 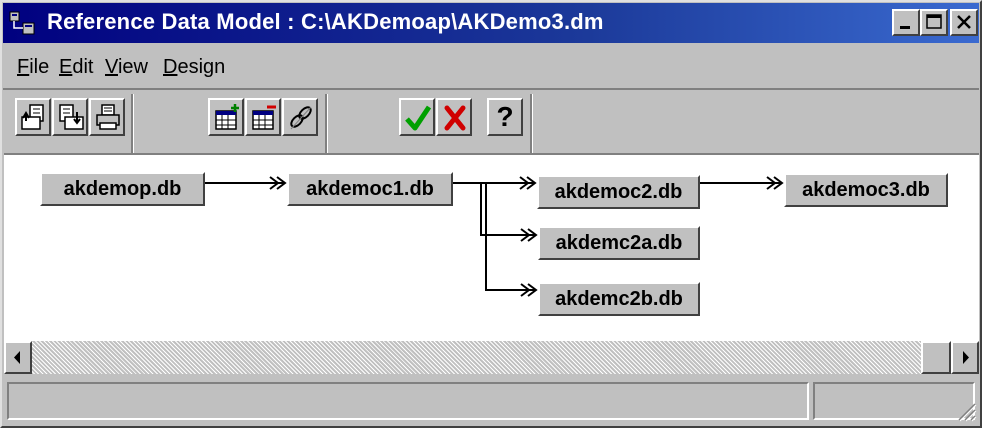 I want to click on horizontal-scrollbar, so click(x=491, y=357).